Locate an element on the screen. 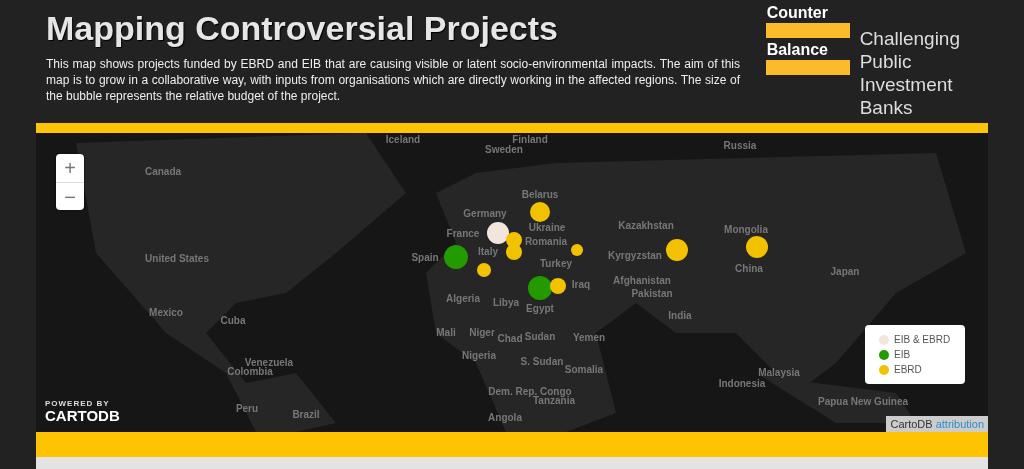 This screenshot has height=469, width=1024. country-label: United States is located at coordinates (177, 258).